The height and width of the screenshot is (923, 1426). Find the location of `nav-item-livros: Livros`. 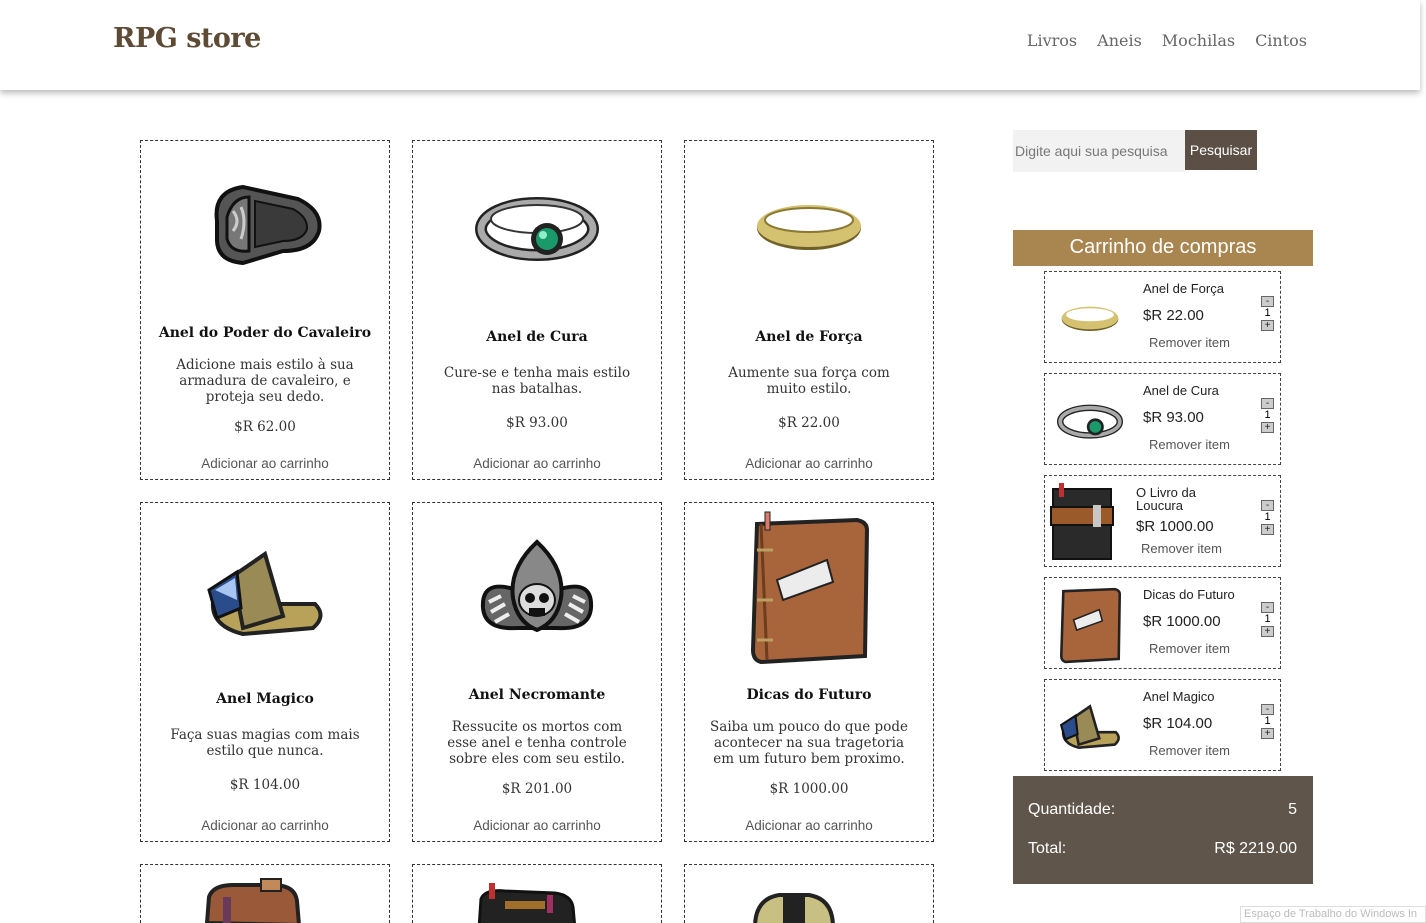

nav-item-livros: Livros is located at coordinates (1052, 40).